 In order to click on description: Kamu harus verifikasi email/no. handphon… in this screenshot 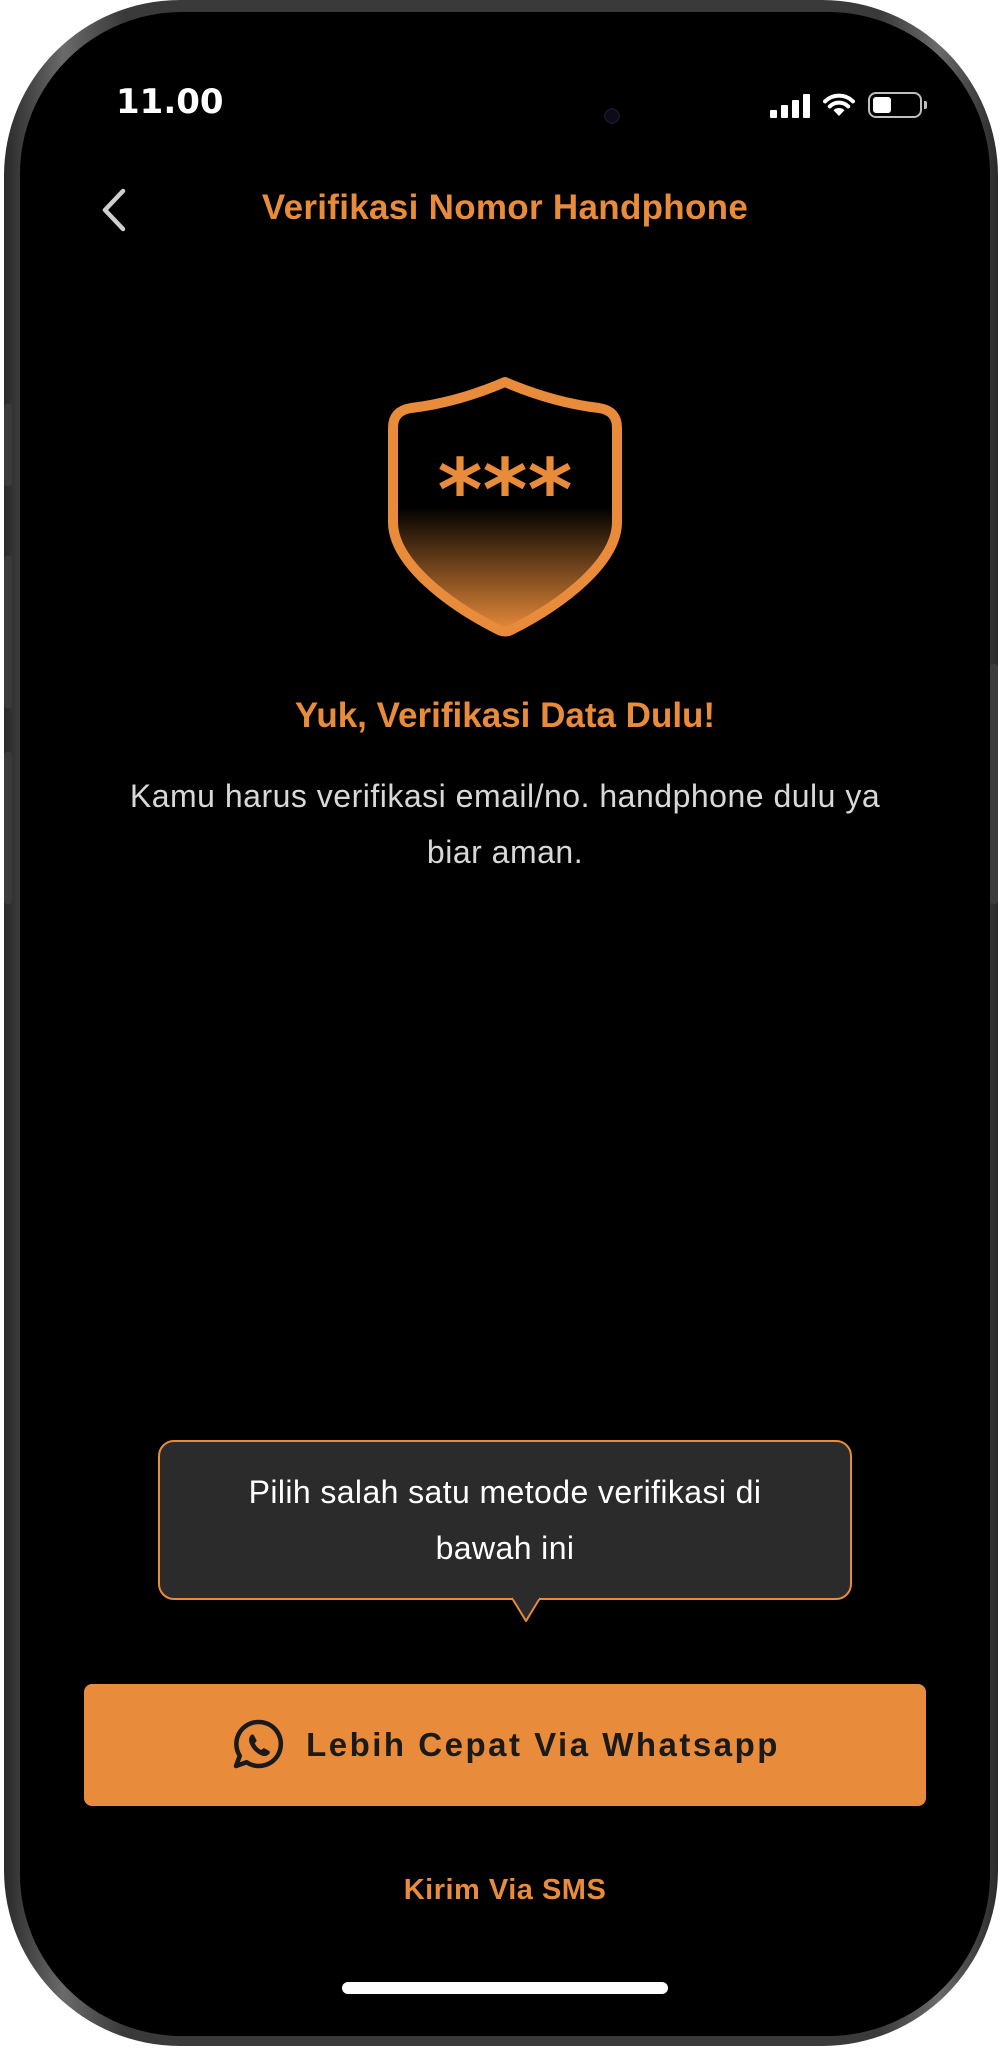, I will do `click(505, 824)`.